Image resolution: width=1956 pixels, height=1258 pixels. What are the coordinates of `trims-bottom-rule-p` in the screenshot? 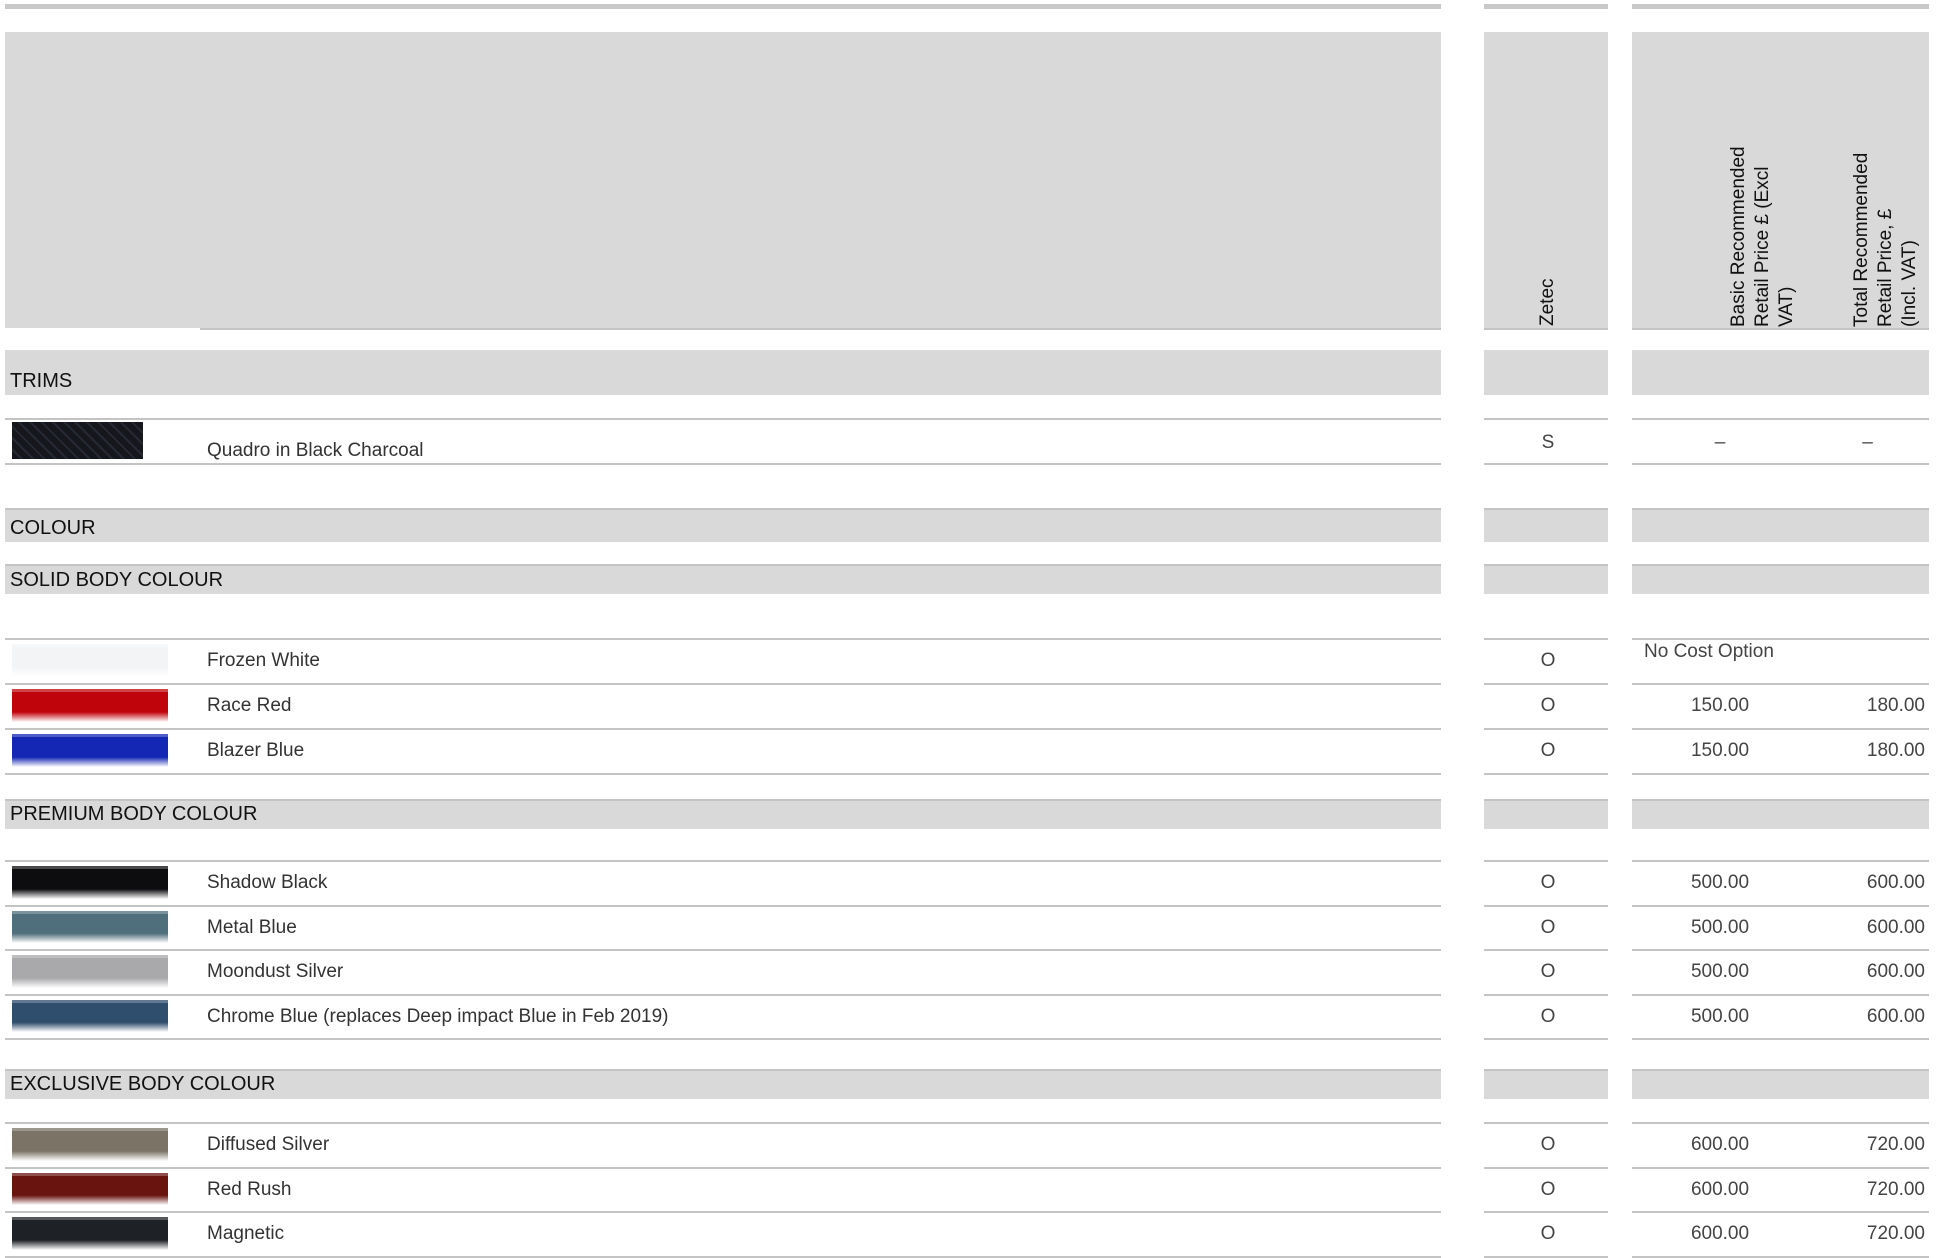 It's located at (1780, 464).